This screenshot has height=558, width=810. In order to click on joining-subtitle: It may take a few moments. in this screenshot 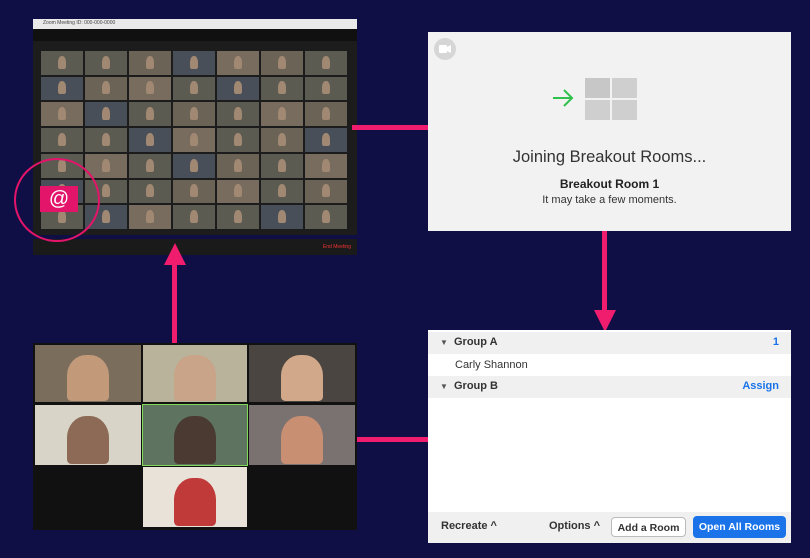, I will do `click(609, 200)`.